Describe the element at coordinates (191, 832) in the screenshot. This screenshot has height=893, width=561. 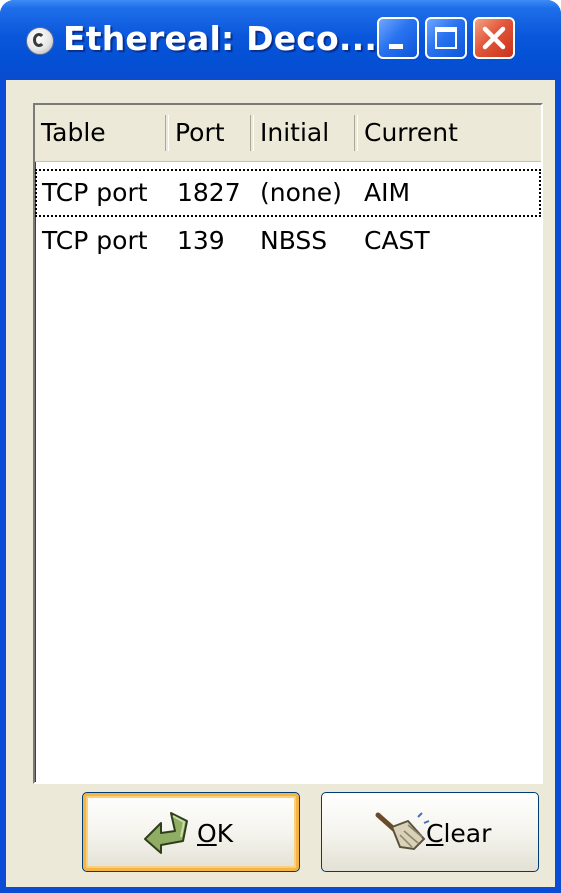
I see `ok-button: OK` at that location.